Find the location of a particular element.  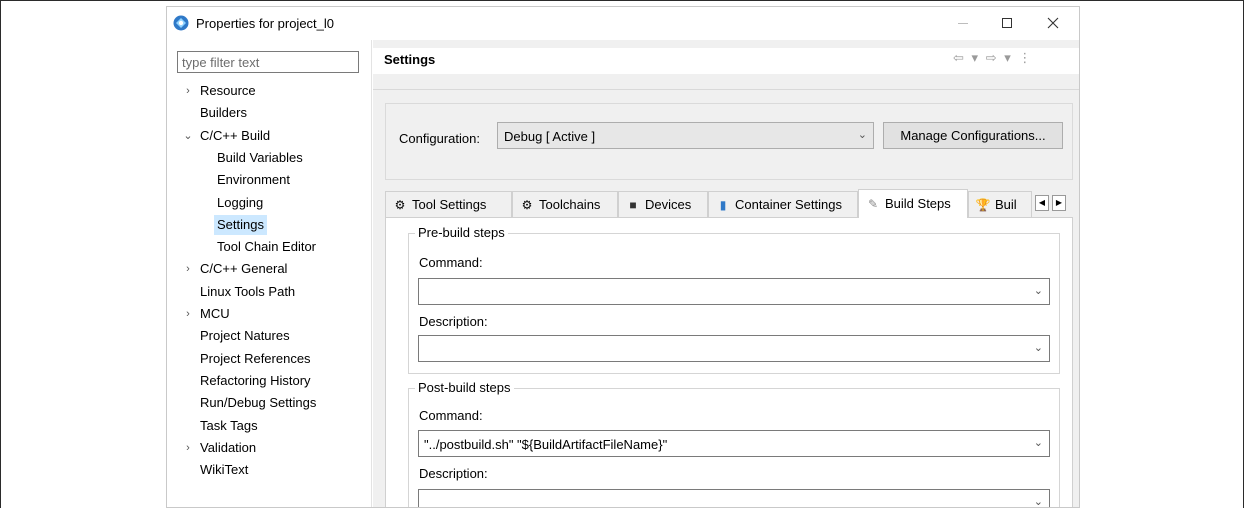

post-description-label: Description: is located at coordinates (453, 473).